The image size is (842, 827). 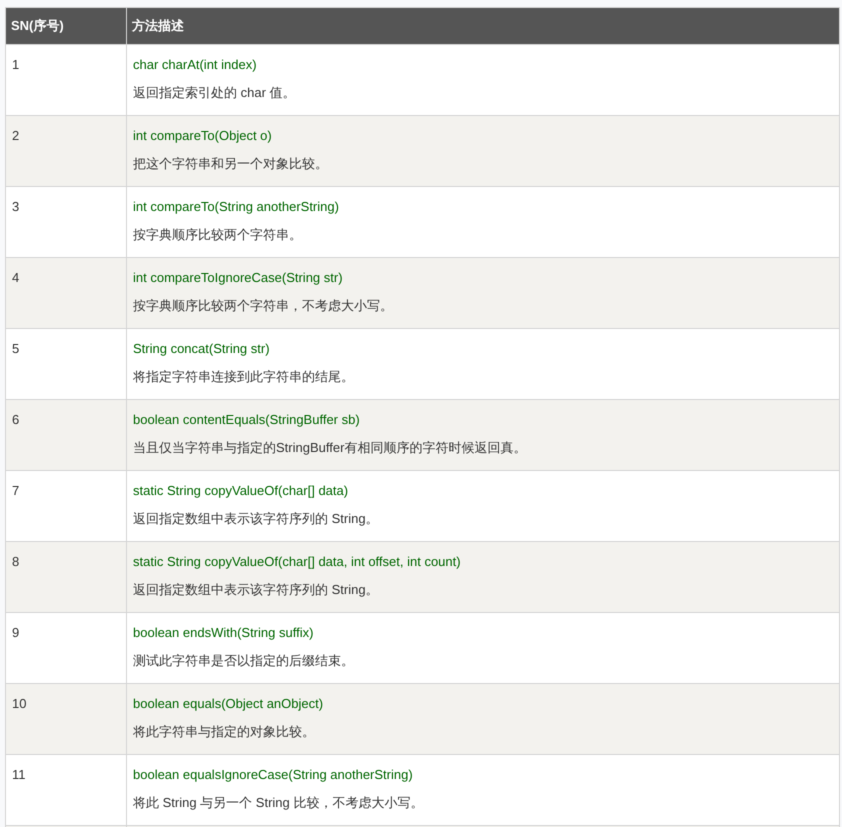 I want to click on column-header: SN(序号), so click(x=66, y=26).